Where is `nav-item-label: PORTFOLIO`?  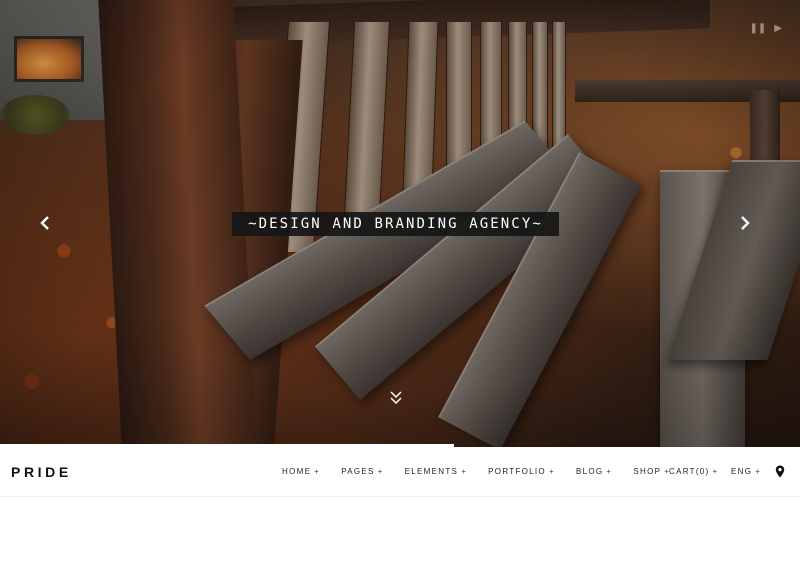 nav-item-label: PORTFOLIO is located at coordinates (517, 471).